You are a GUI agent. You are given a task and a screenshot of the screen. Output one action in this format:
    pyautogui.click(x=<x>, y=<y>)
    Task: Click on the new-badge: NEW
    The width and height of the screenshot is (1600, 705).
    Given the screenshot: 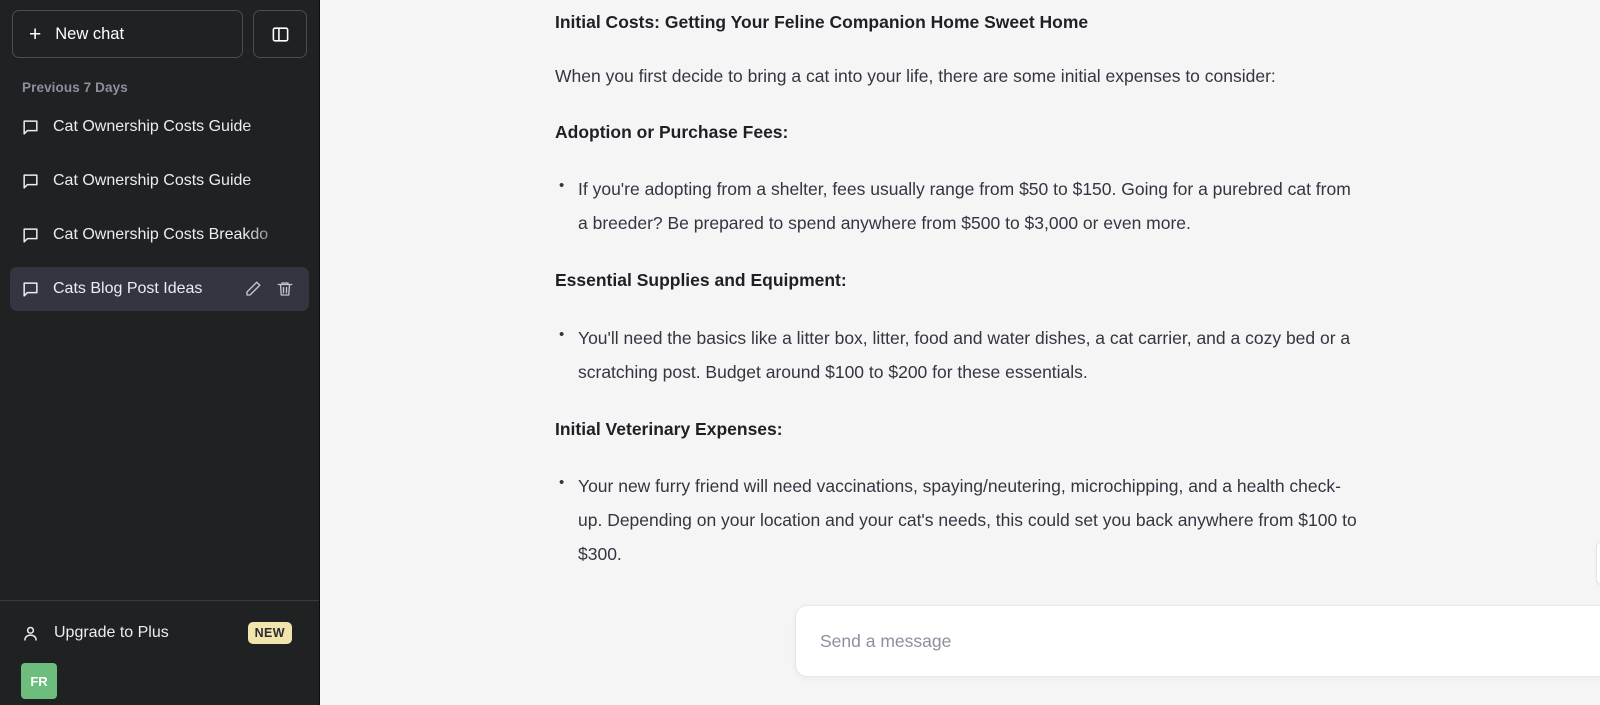 What is the action you would take?
    pyautogui.click(x=269, y=633)
    